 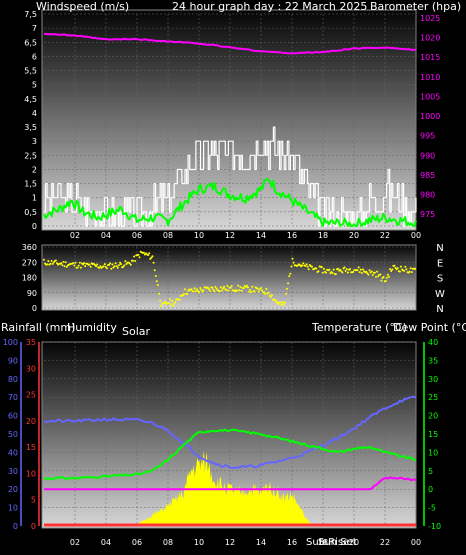 I want to click on wind-tick-label: 4,5, so click(x=30, y=99).